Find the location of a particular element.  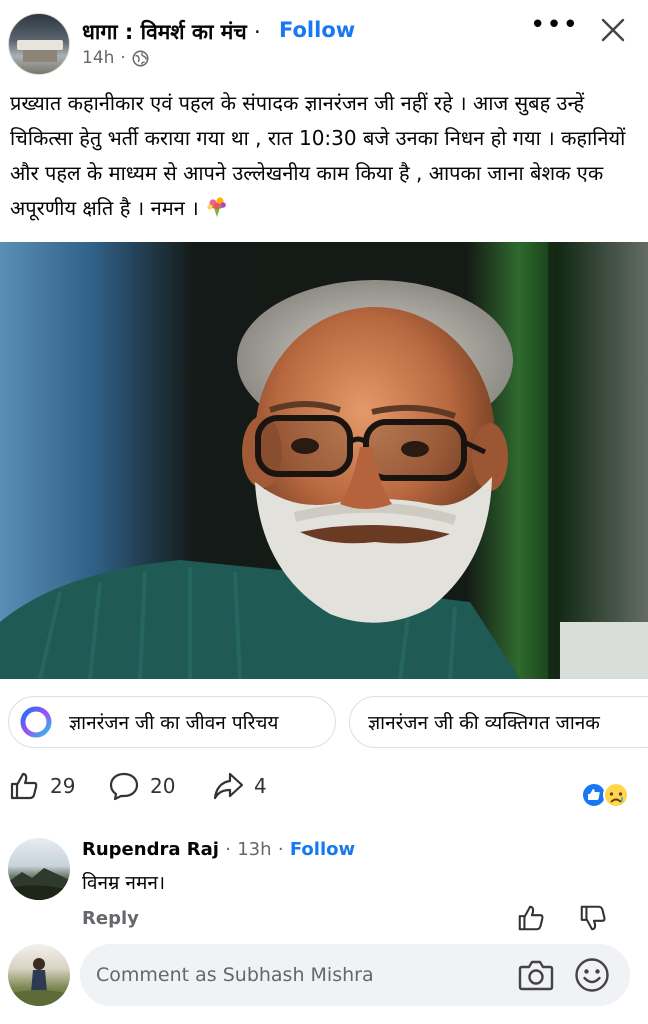

like-button: 29 is located at coordinates (41, 786).